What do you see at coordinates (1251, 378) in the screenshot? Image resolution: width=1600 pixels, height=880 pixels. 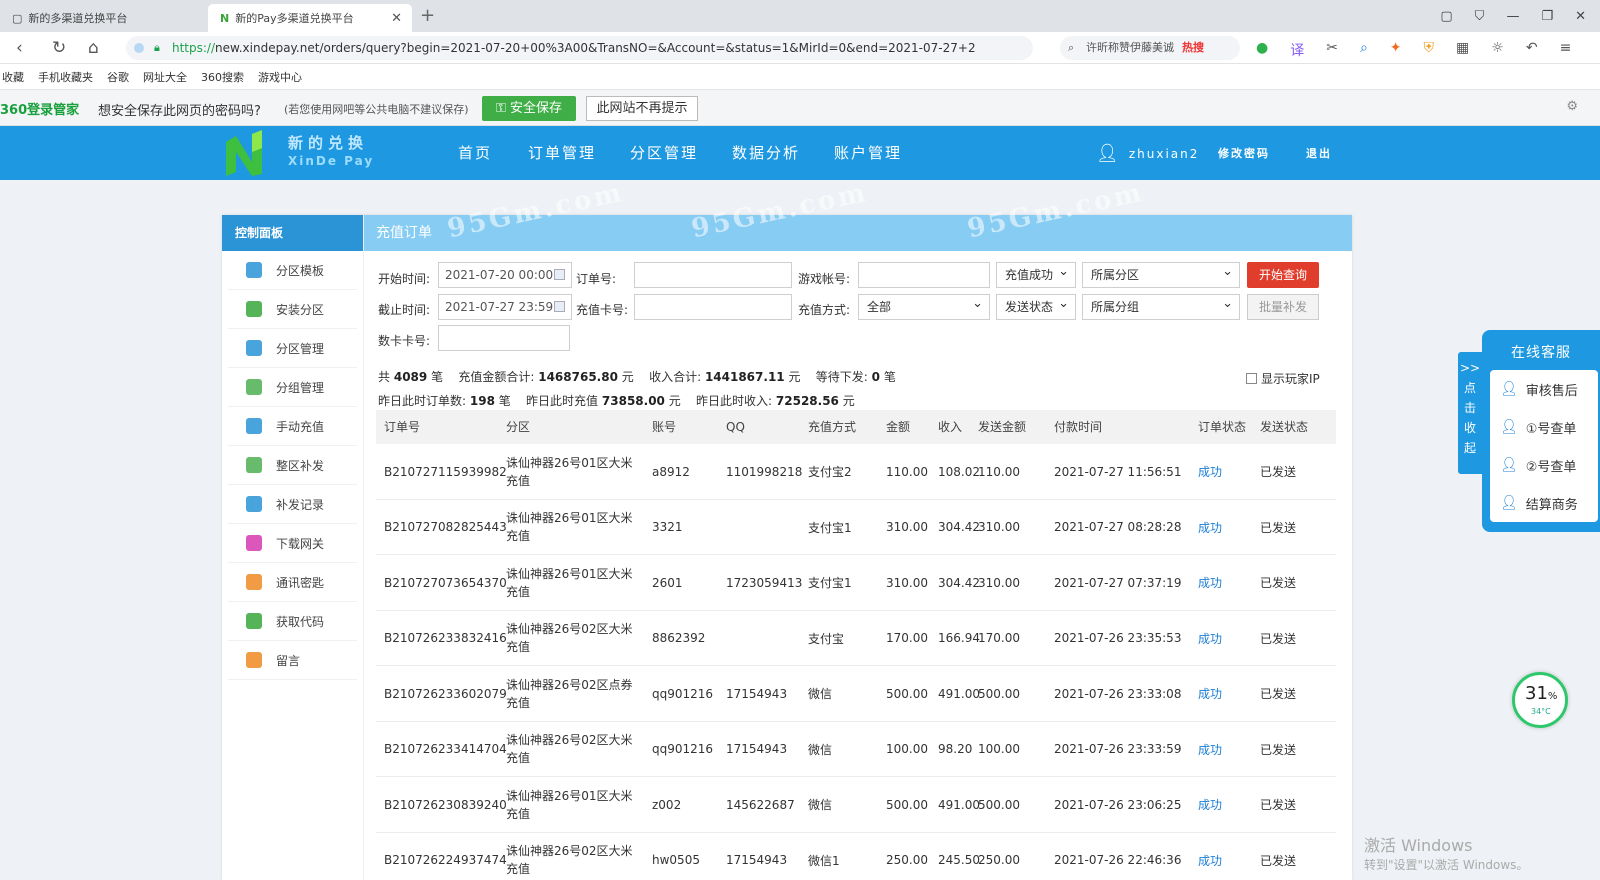 I see `checkbox-icon` at bounding box center [1251, 378].